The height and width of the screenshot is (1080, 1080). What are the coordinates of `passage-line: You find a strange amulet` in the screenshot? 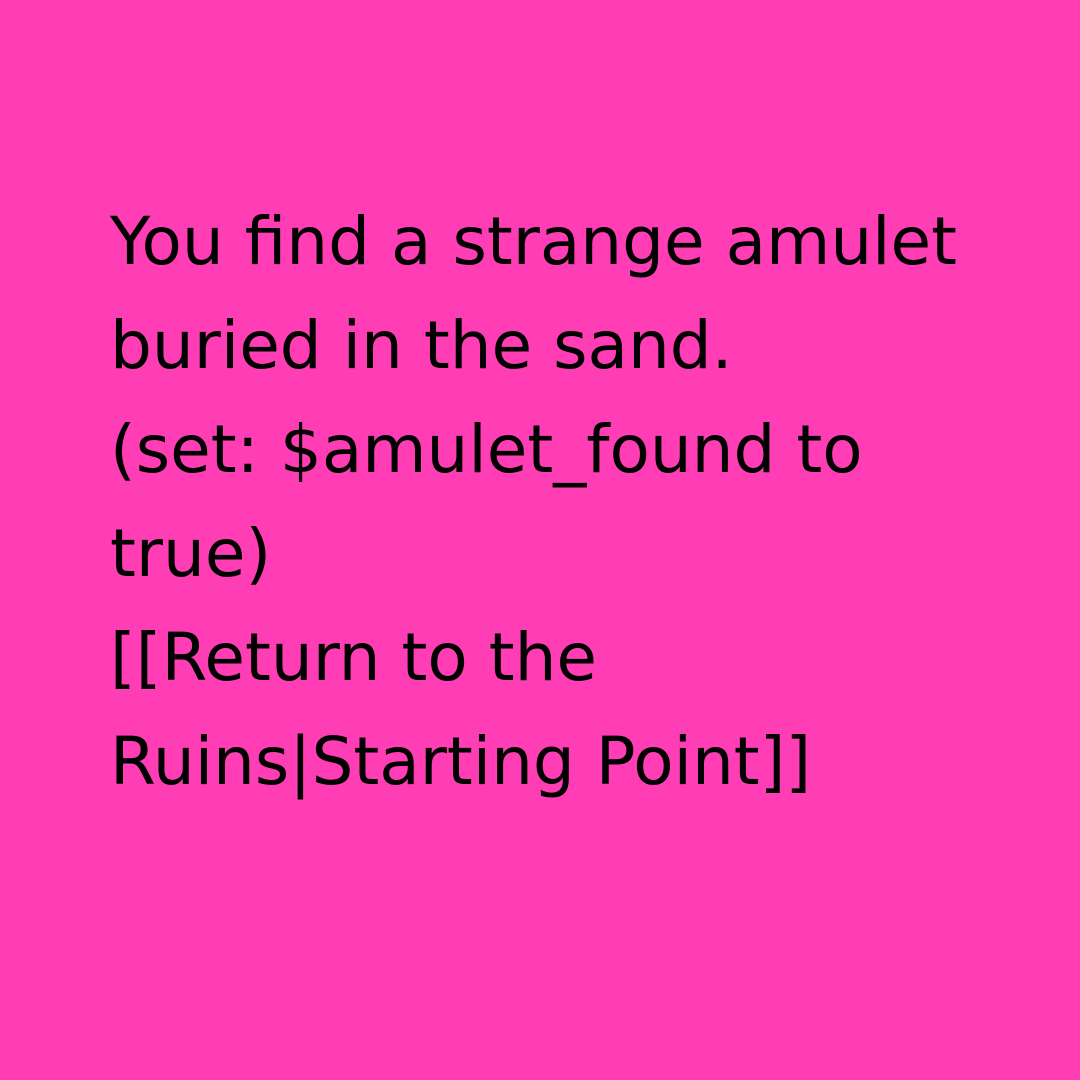 It's located at (533, 241).